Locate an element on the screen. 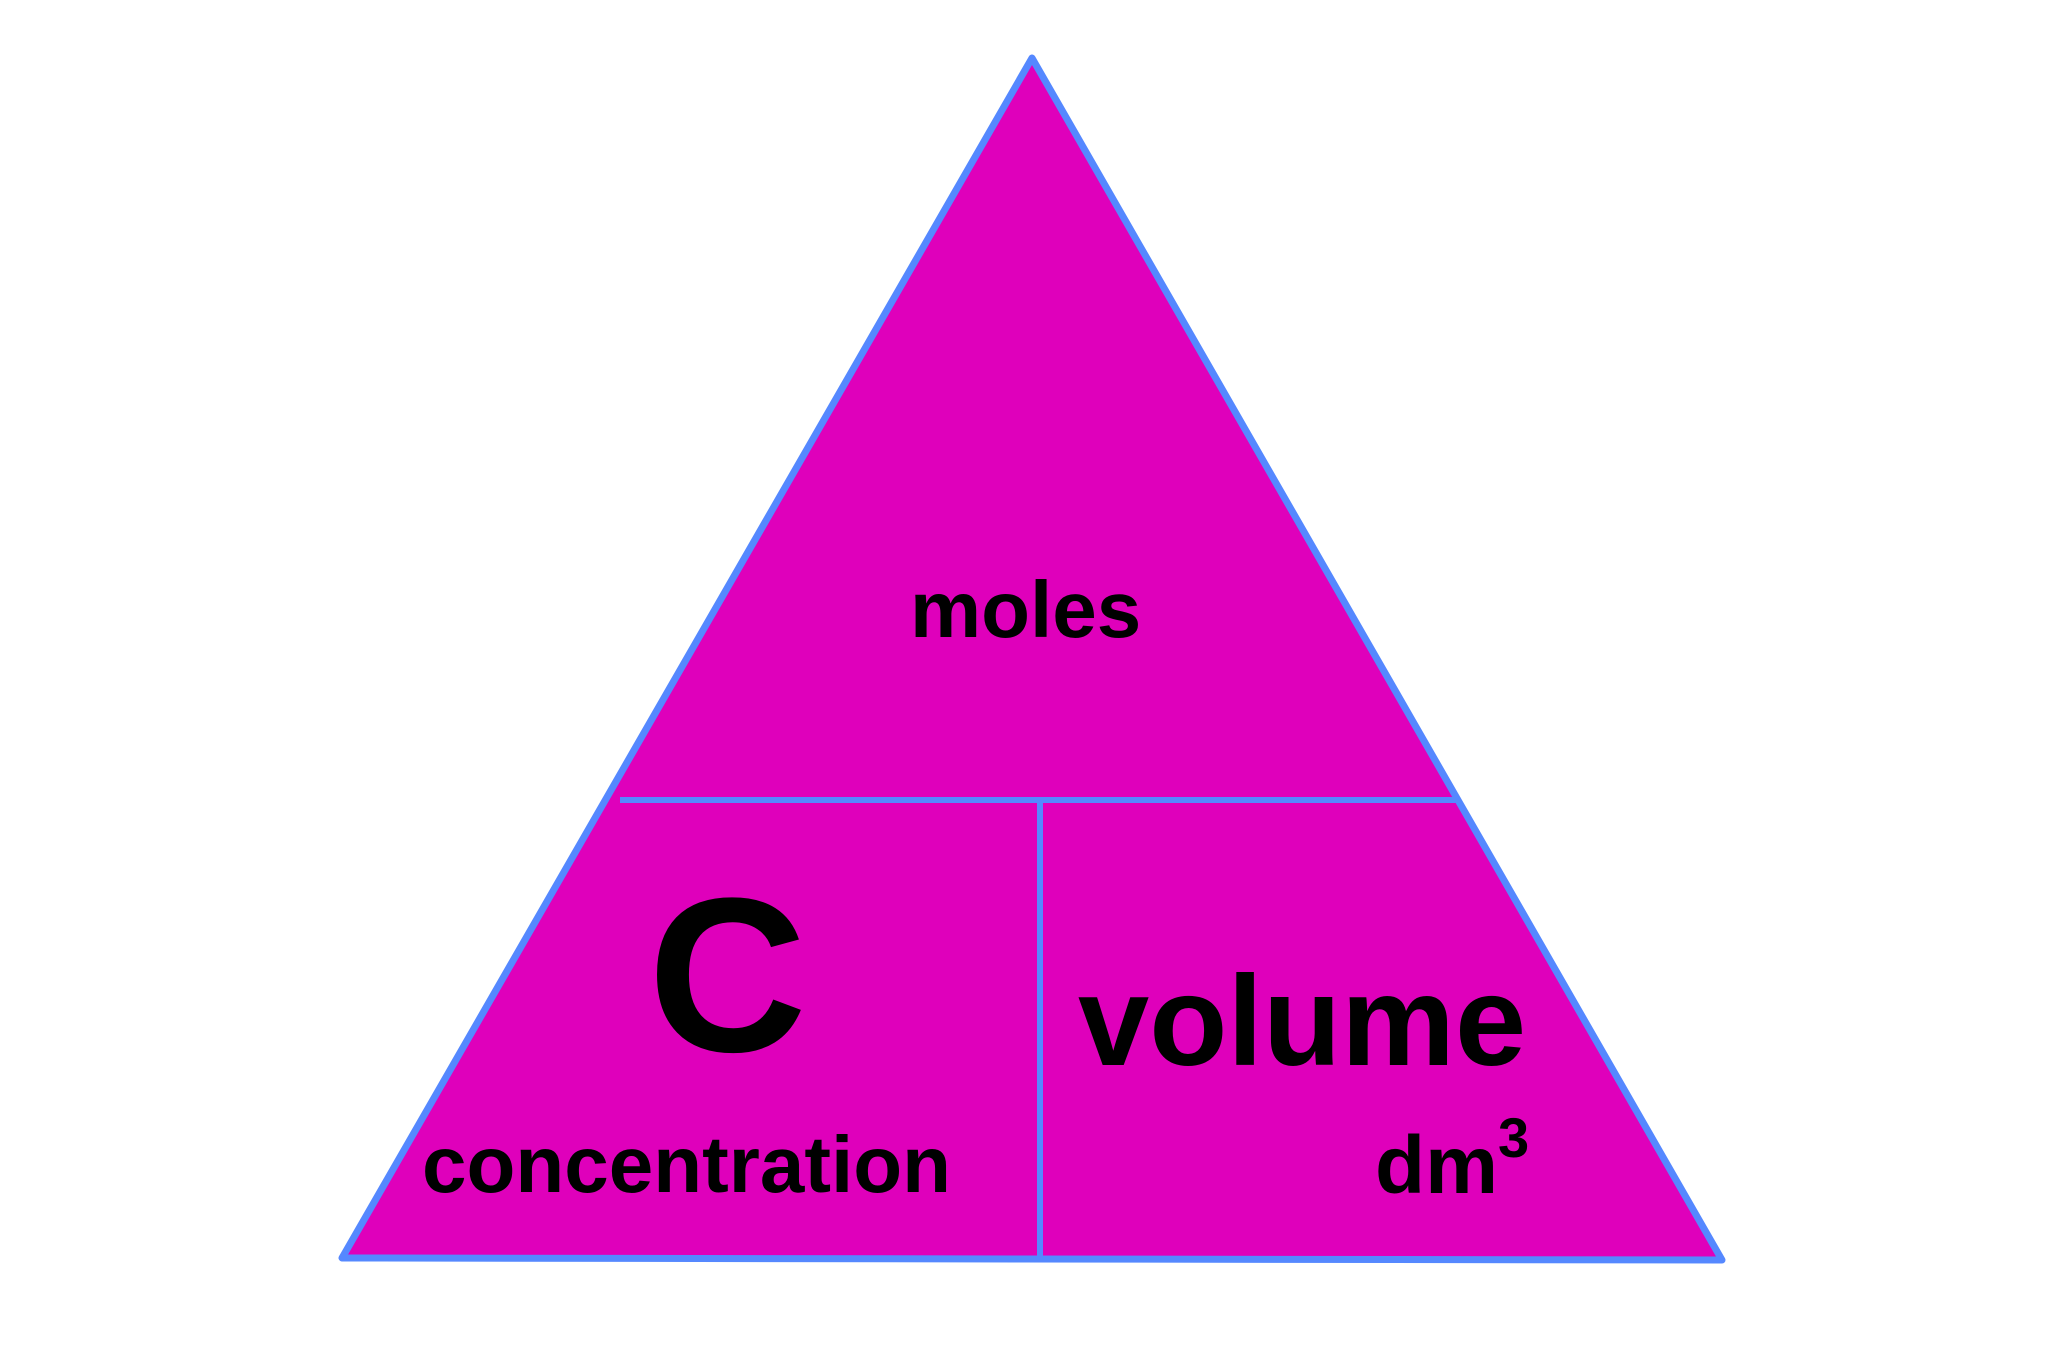  volume-unit: dm3 is located at coordinates (1452, 1158).